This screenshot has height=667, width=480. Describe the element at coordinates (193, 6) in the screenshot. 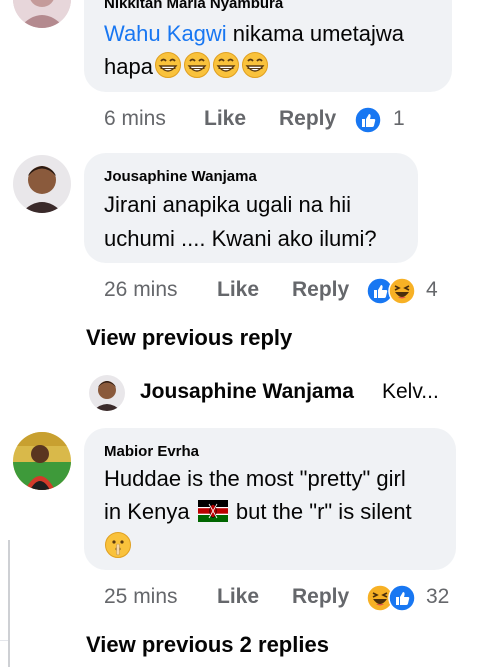

I see `comment-author: Nikkitah Maria Nyambura` at that location.